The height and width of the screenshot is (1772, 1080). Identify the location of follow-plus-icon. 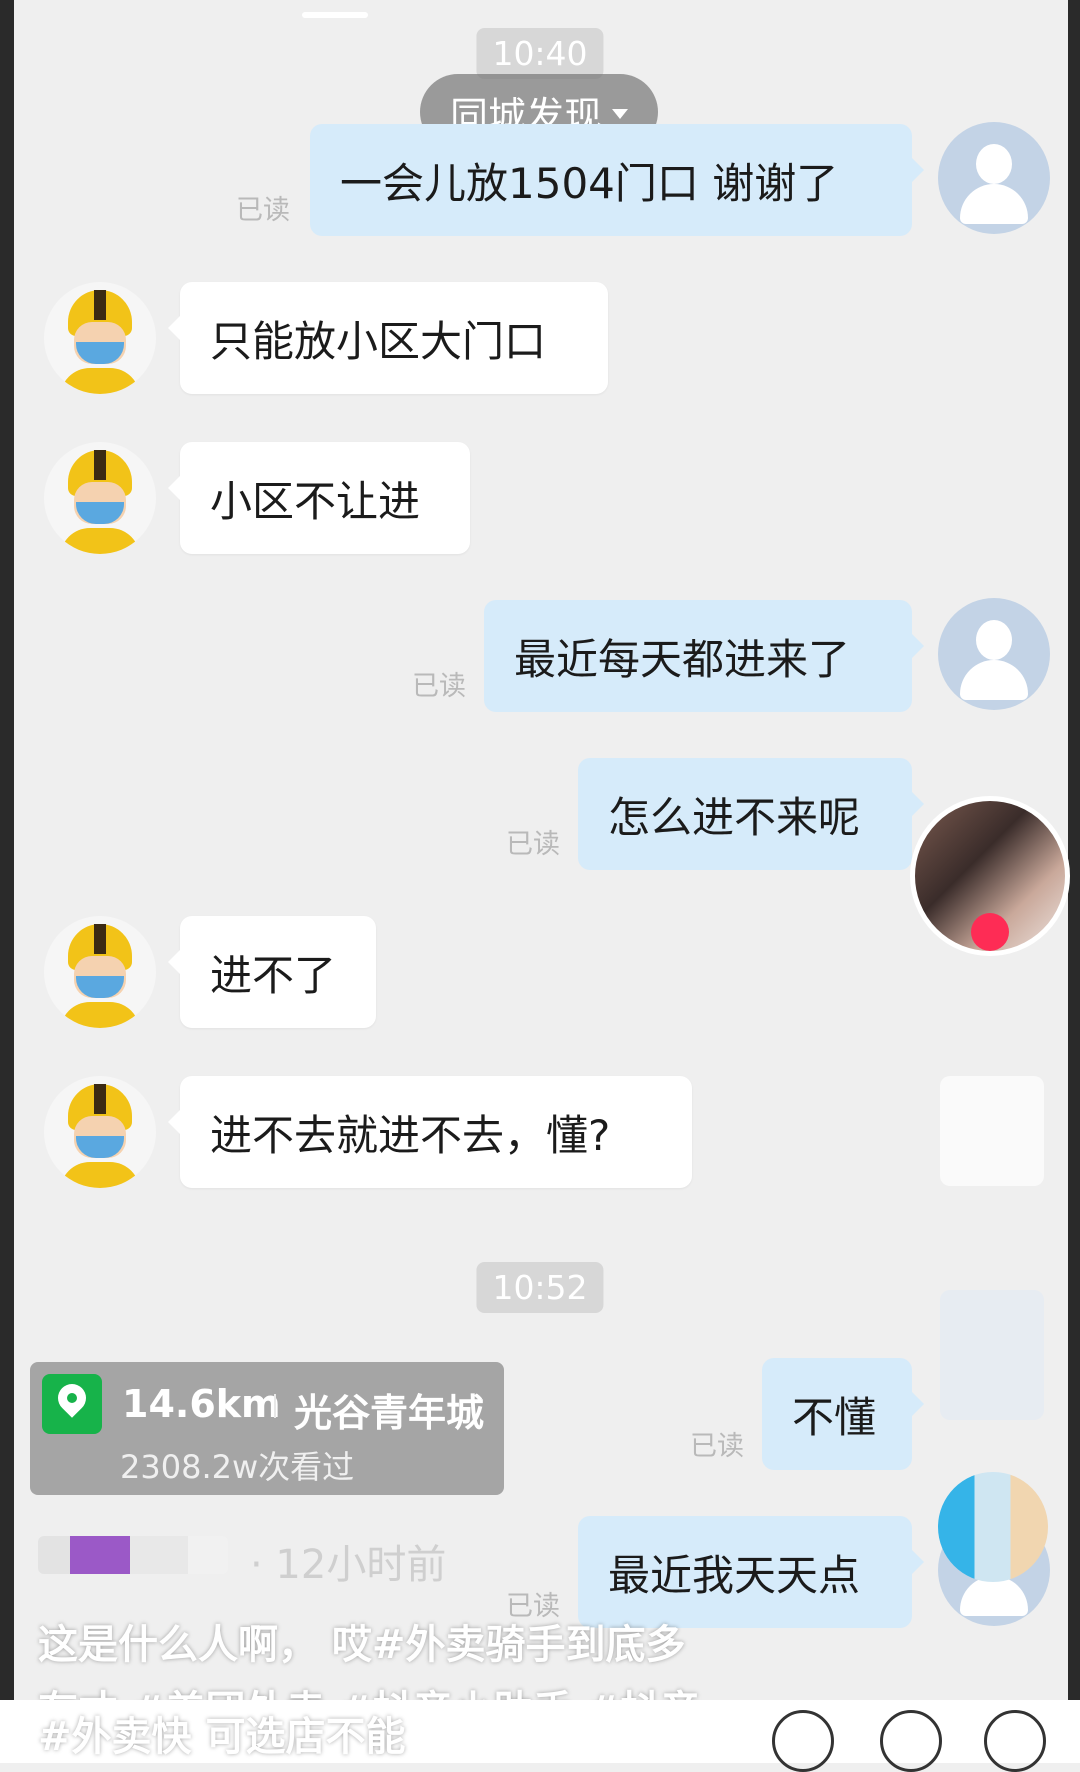
(990, 932).